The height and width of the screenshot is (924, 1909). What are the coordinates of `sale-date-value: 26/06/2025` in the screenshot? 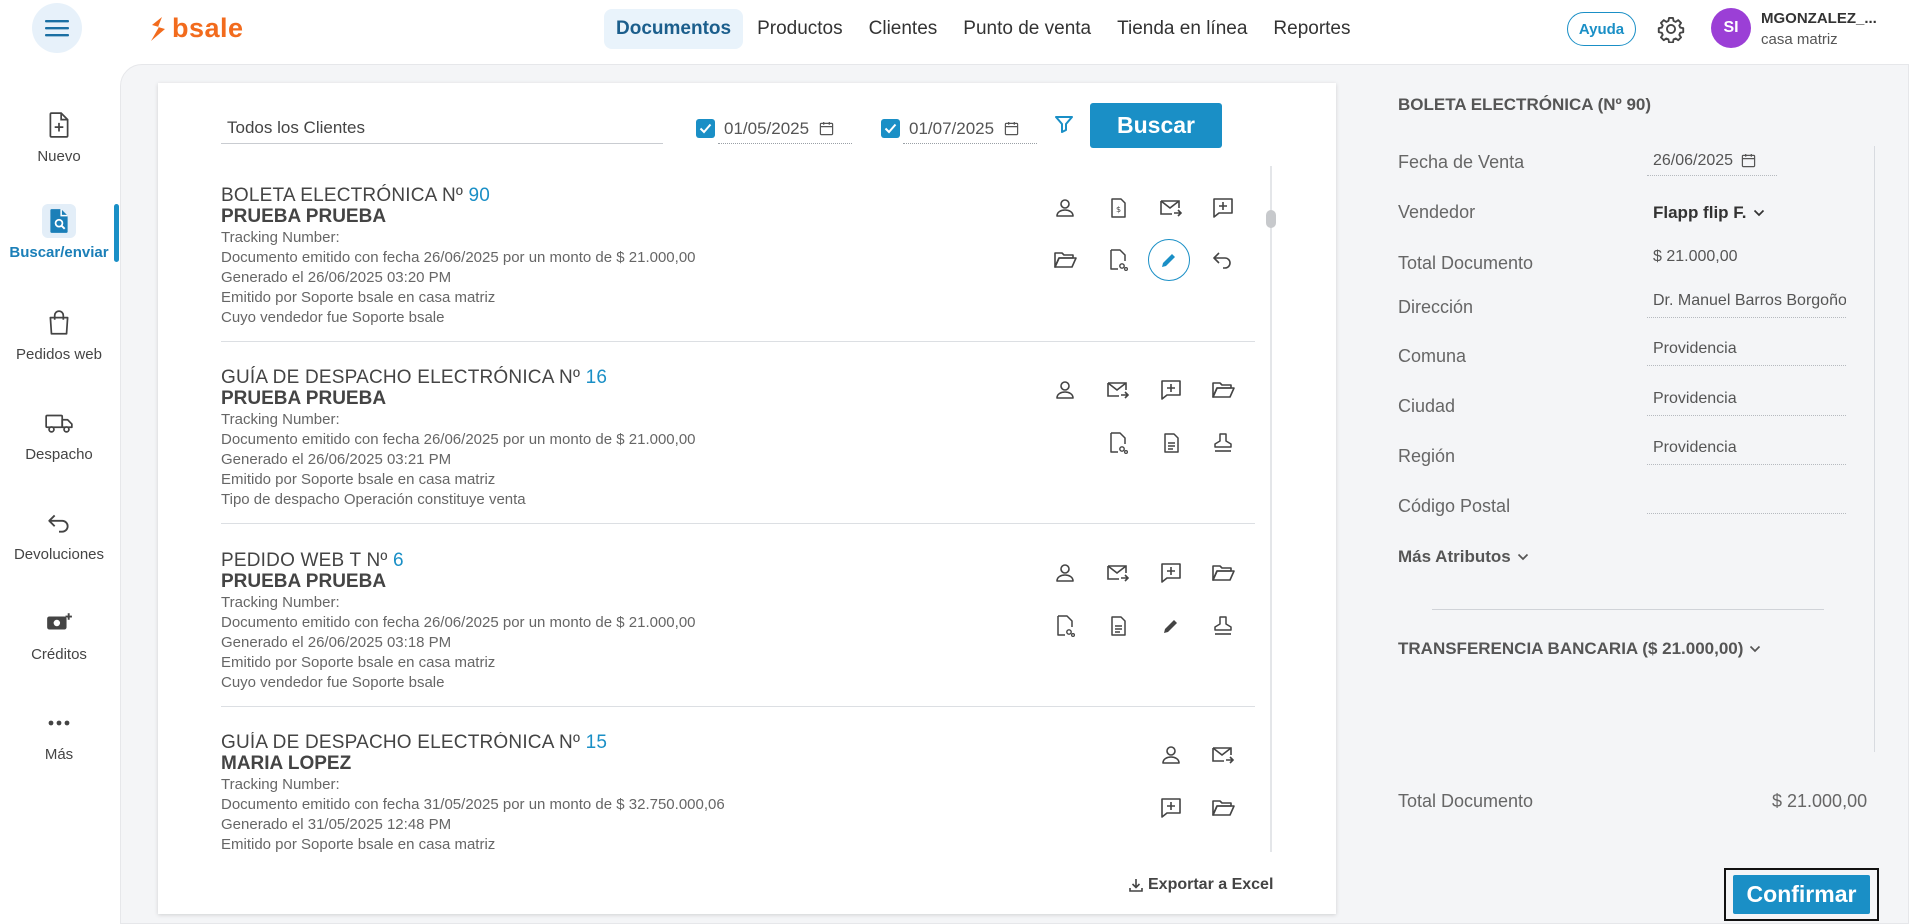 It's located at (1693, 160).